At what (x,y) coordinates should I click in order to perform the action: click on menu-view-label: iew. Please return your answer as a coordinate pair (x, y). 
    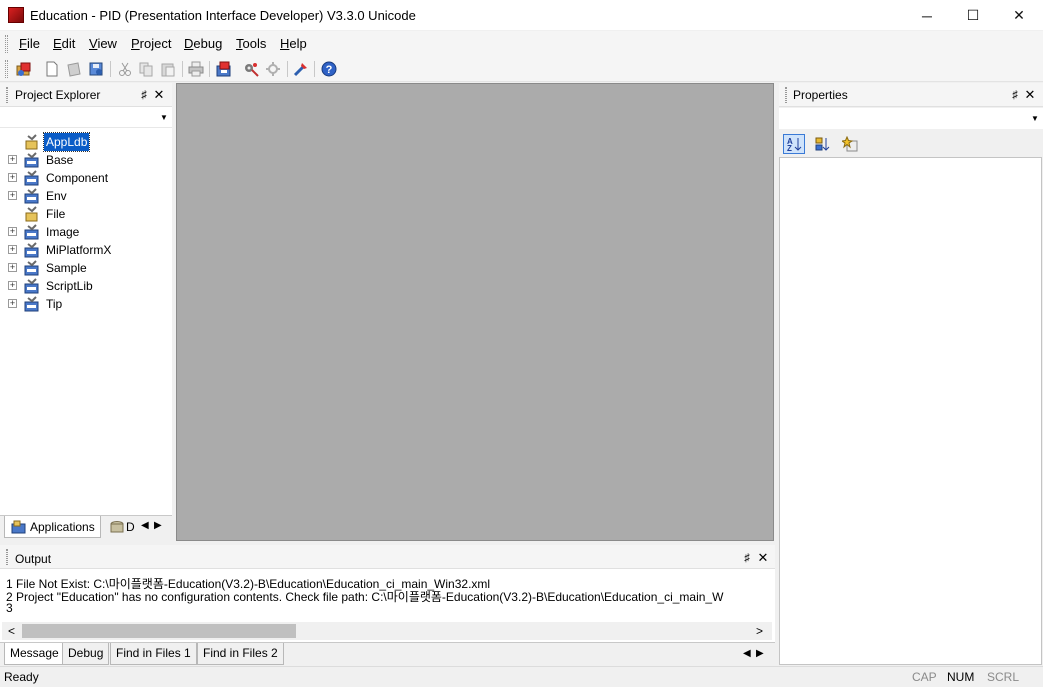
    Looking at the image, I should click on (107, 43).